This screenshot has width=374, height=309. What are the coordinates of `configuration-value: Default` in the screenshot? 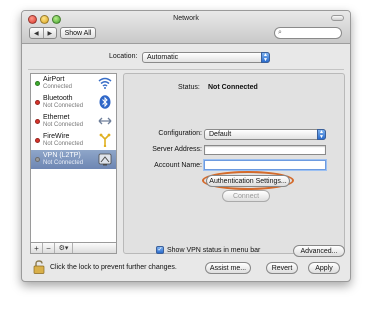 It's located at (220, 134).